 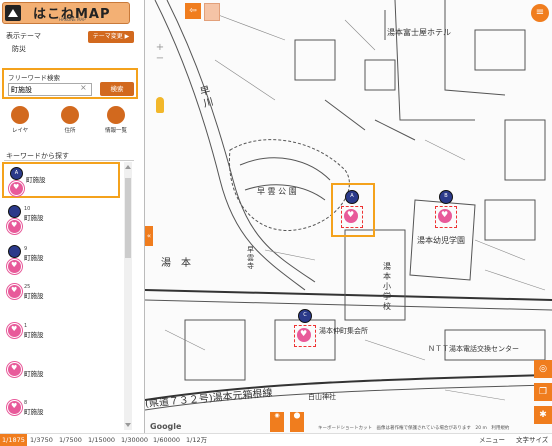 I want to click on list-item: 25 町施設, so click(x=62, y=298).